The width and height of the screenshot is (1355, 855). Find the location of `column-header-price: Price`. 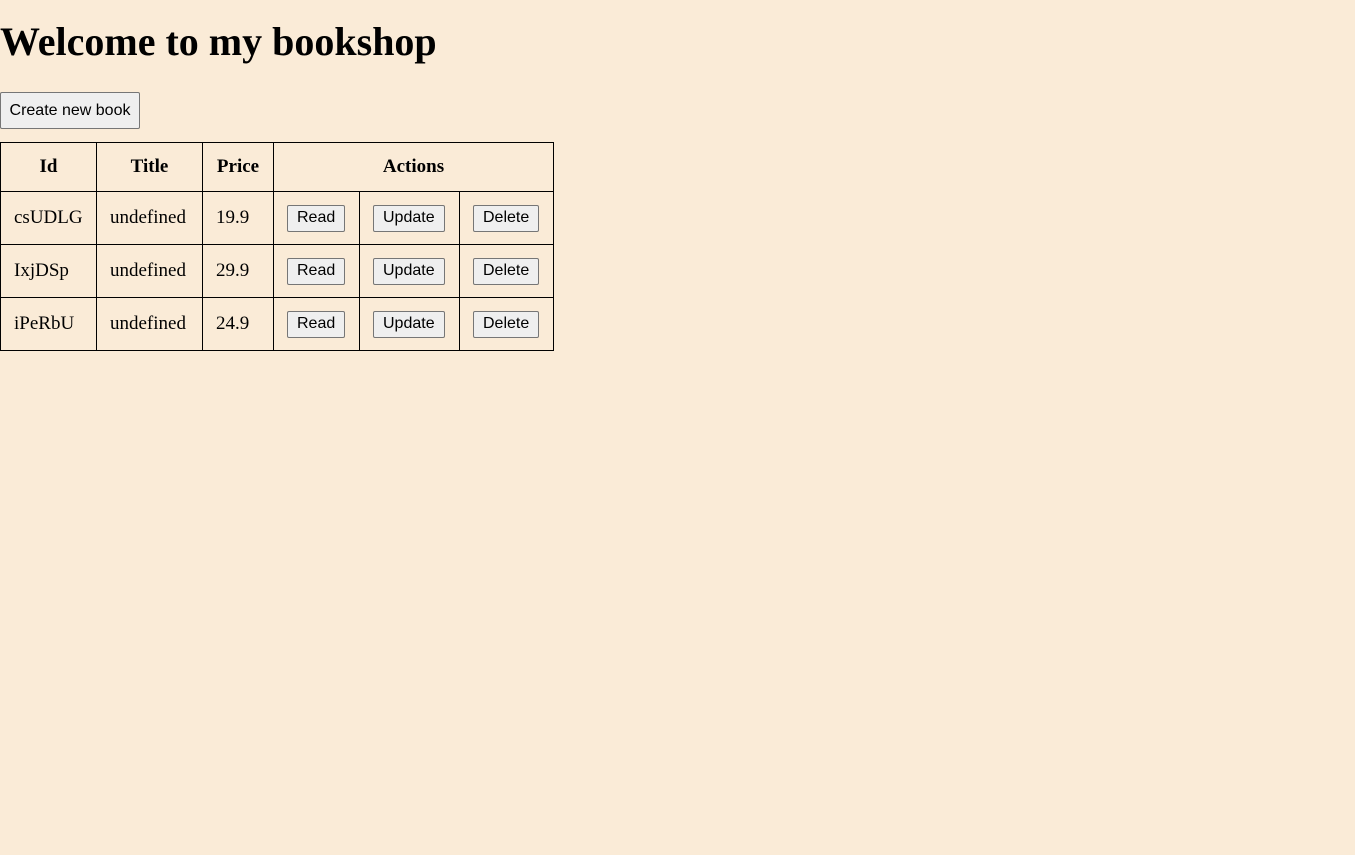

column-header-price: Price is located at coordinates (238, 167).